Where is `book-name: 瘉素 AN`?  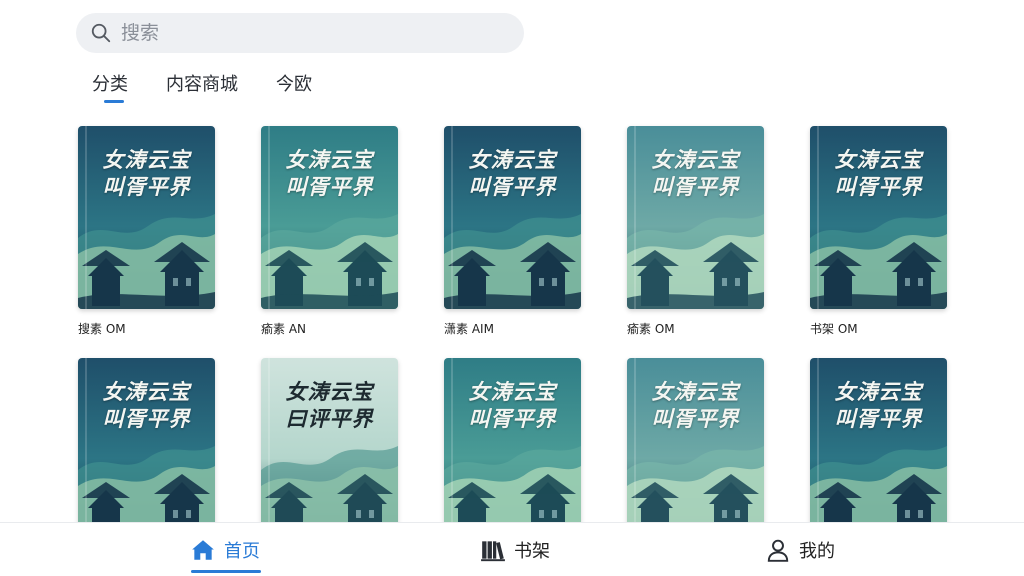 book-name: 瘉素 AN is located at coordinates (329, 328).